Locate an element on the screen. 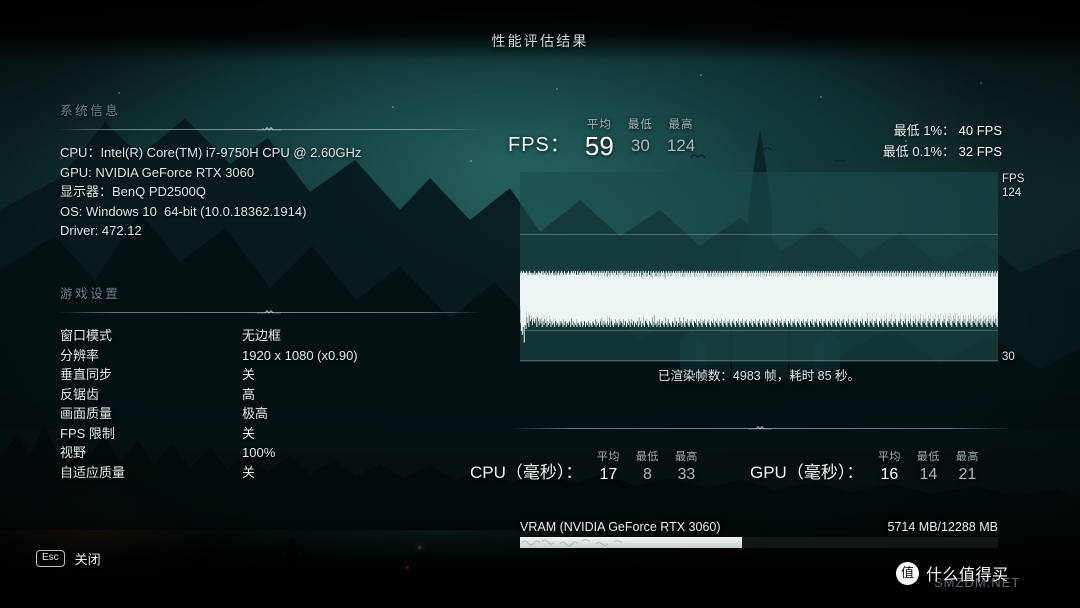 This screenshot has width=1080, height=608. gpu-max-column: 最高 21 is located at coordinates (967, 466).